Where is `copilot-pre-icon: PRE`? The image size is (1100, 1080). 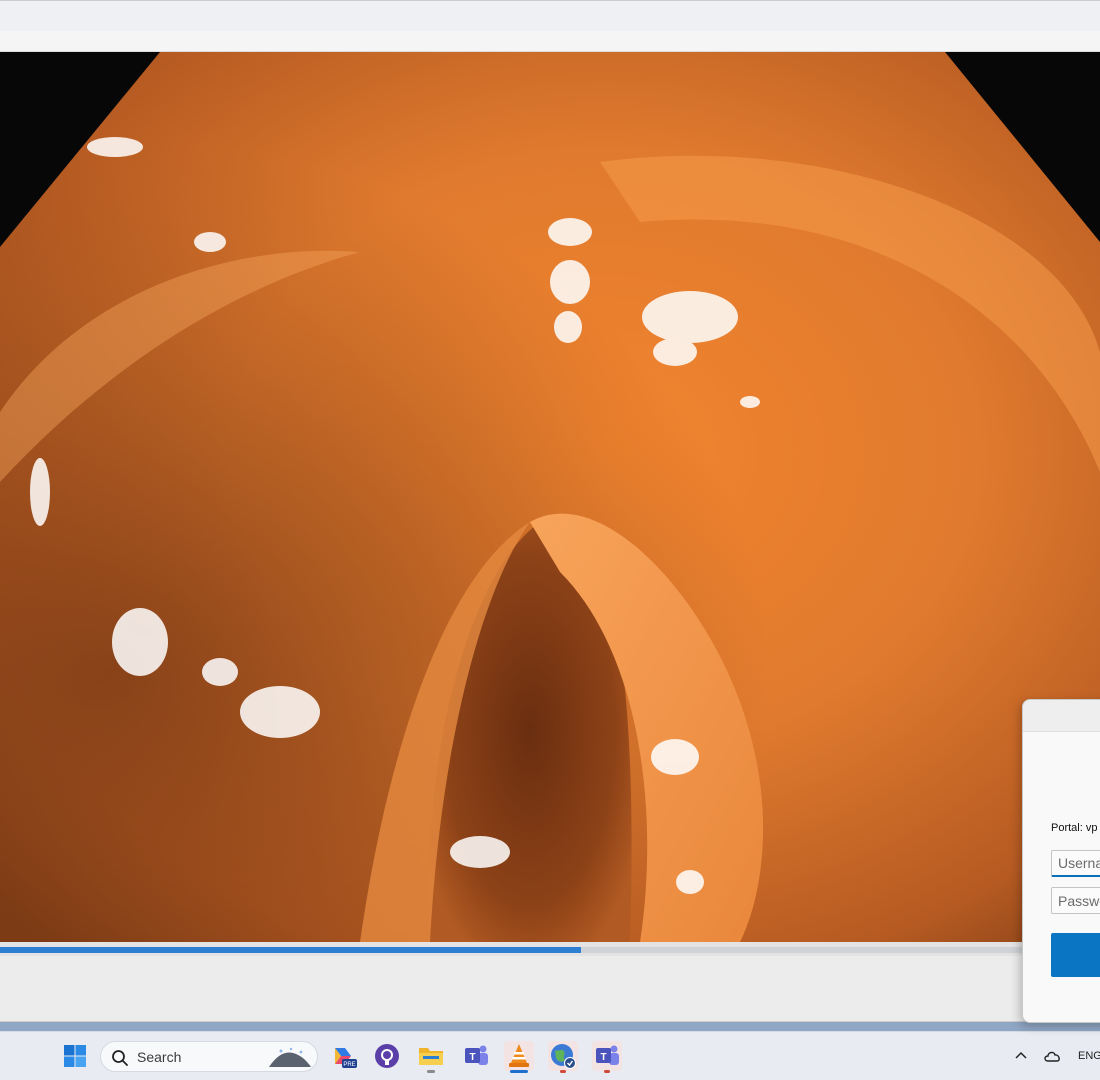
copilot-pre-icon: PRE is located at coordinates (343, 1056).